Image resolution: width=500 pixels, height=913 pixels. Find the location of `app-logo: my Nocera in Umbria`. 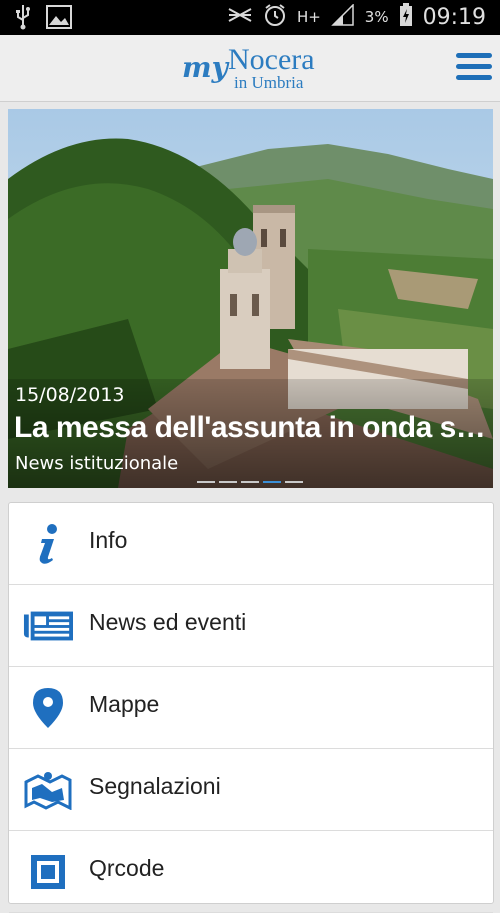

app-logo: my Nocera in Umbria is located at coordinates (252, 69).